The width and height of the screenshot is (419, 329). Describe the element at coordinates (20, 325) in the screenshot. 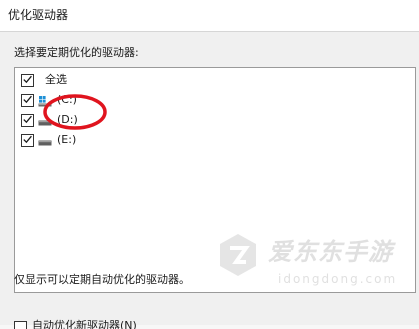

I see `auto-optimize-checkbox` at that location.